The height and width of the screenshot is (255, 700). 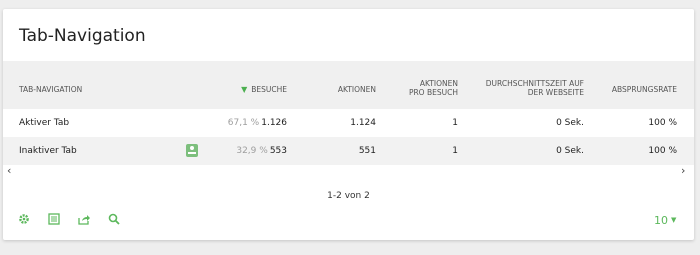 I want to click on row-label: Inaktiver Tab, so click(x=48, y=151).